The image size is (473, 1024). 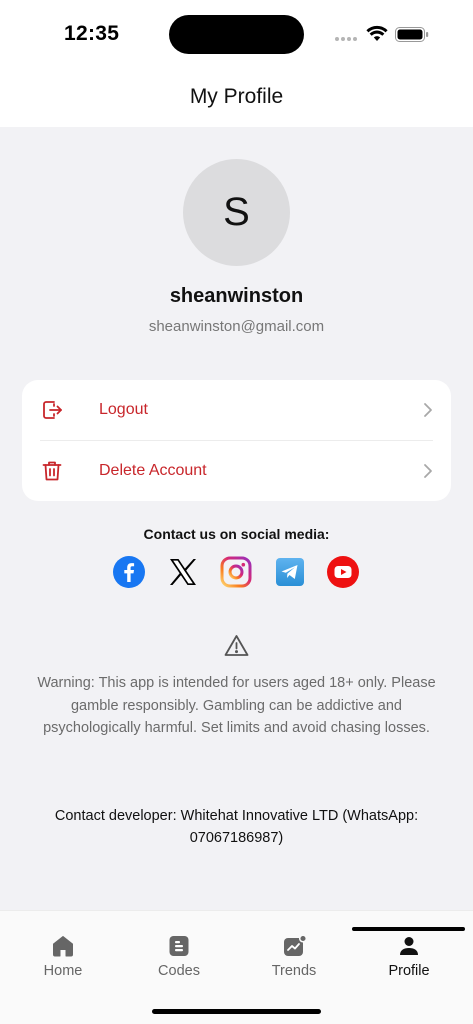 What do you see at coordinates (179, 961) in the screenshot?
I see `tab-codes: Codes` at bounding box center [179, 961].